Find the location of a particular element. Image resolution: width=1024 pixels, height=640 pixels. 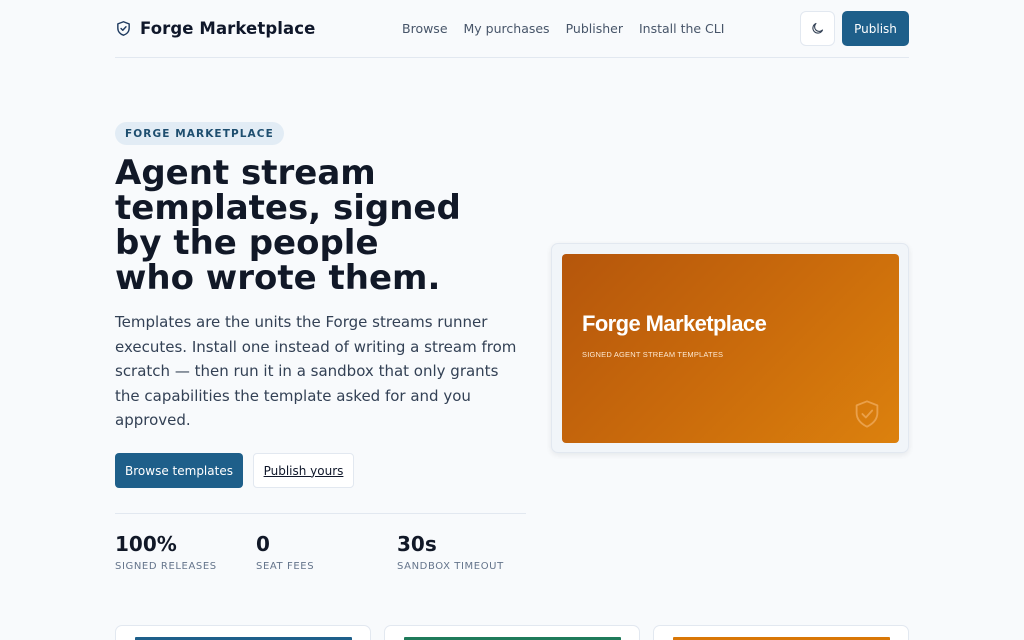

nav-install-cli: Install the CLI is located at coordinates (681, 28).